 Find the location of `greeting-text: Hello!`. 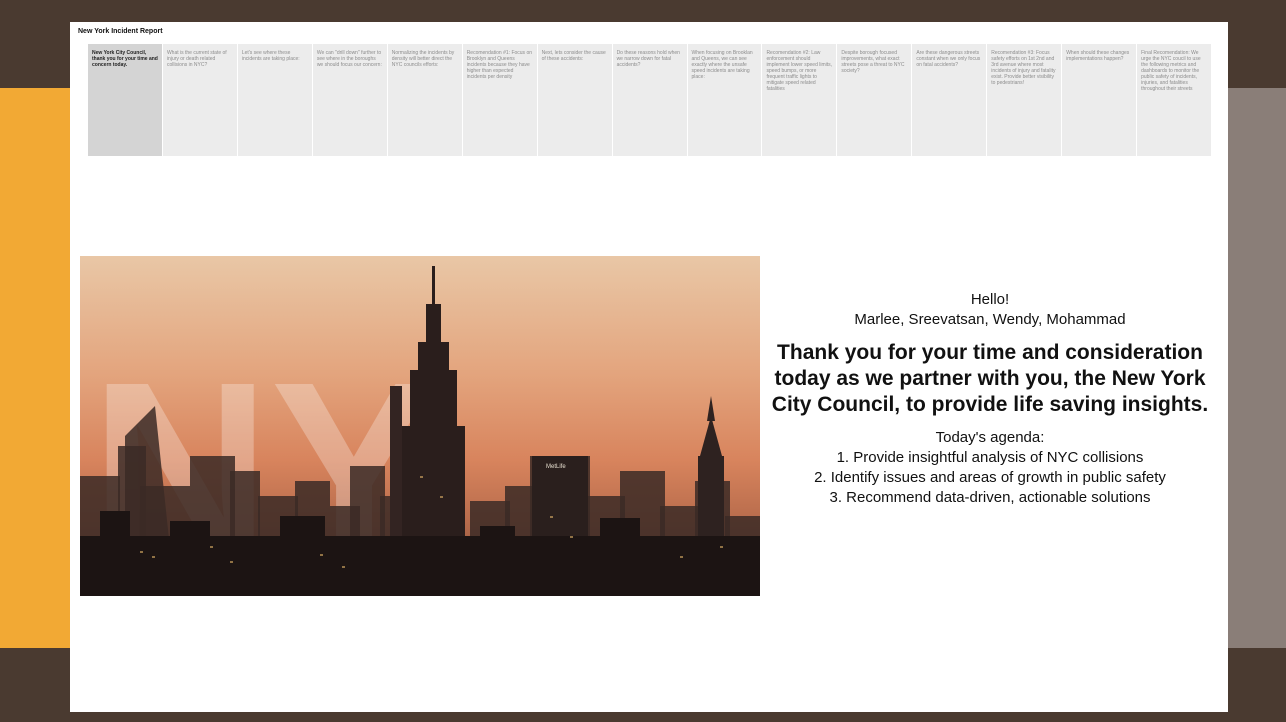

greeting-text: Hello! is located at coordinates (990, 299).